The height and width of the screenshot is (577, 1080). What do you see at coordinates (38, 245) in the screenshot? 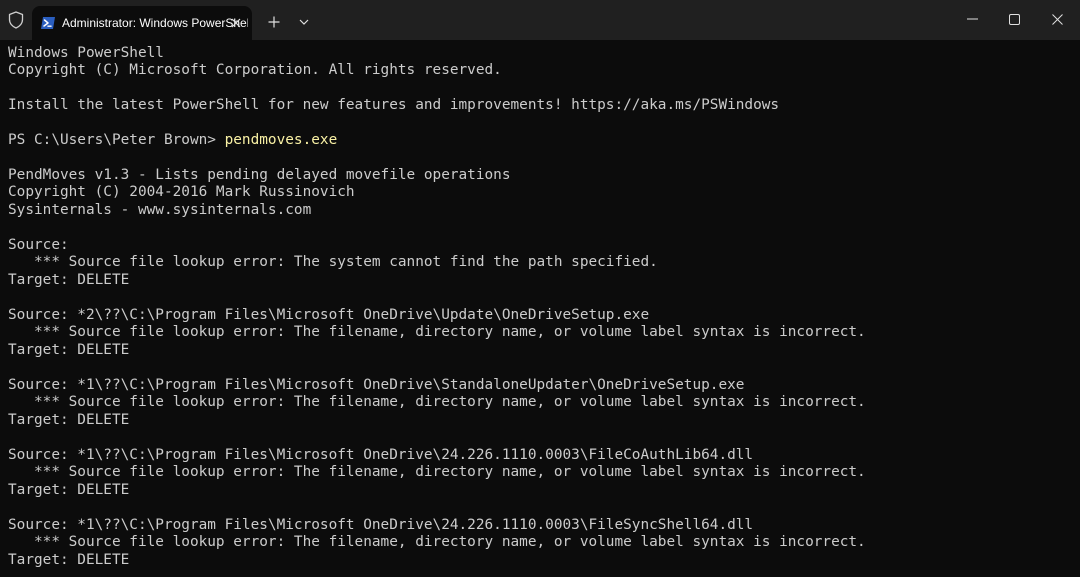
I see `source-line: Source:` at bounding box center [38, 245].